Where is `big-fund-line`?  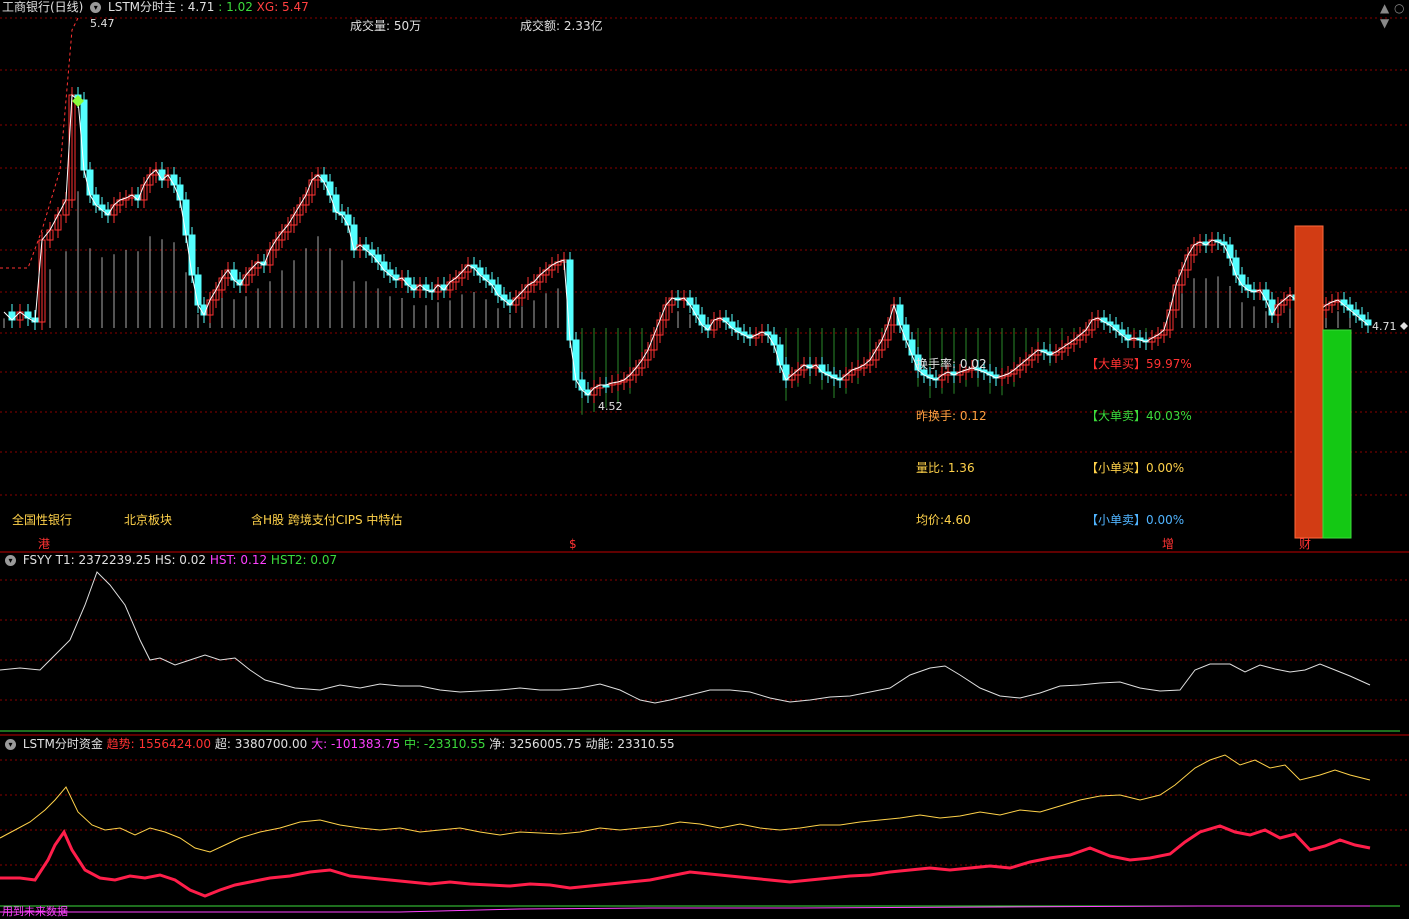
big-fund-line is located at coordinates (685, 909).